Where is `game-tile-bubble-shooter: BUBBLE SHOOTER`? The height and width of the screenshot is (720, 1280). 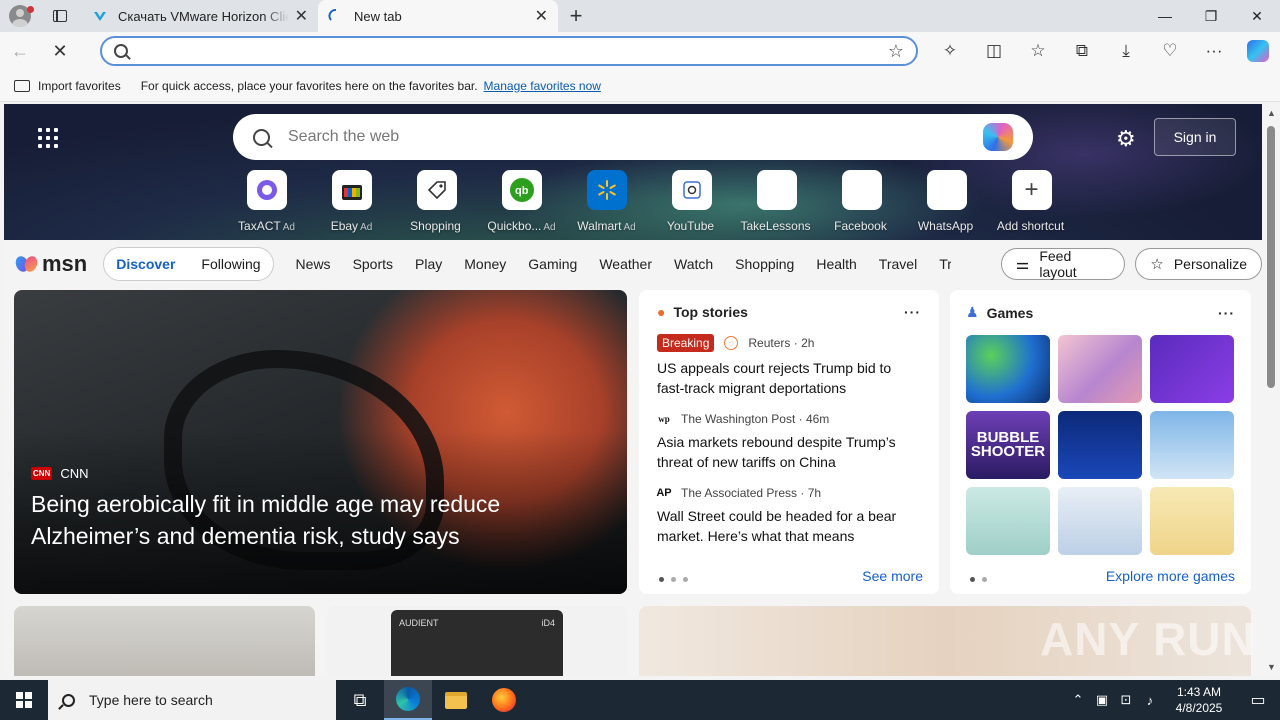
game-tile-bubble-shooter: BUBBLE SHOOTER is located at coordinates (1008, 445).